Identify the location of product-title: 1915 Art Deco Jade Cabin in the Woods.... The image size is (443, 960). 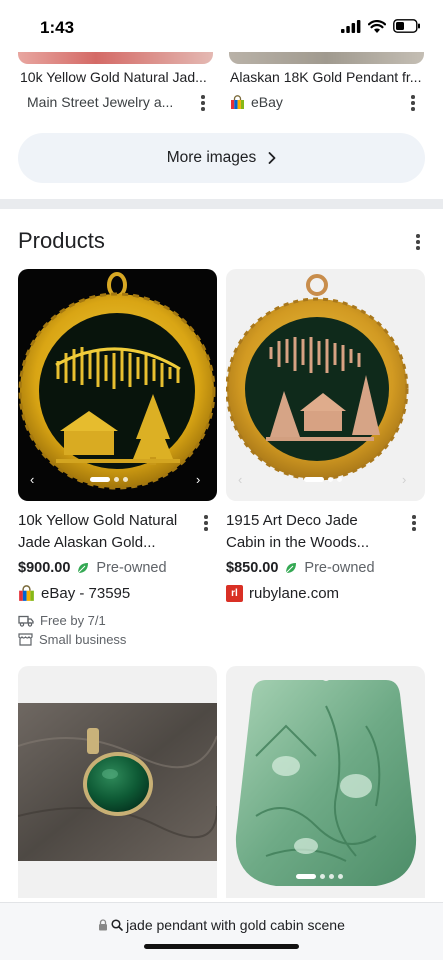
(313, 532).